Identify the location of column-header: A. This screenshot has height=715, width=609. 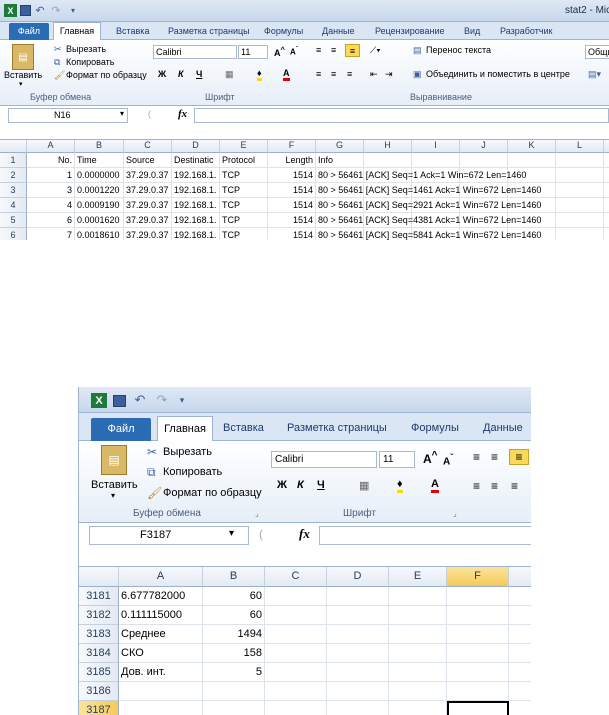
(51, 146).